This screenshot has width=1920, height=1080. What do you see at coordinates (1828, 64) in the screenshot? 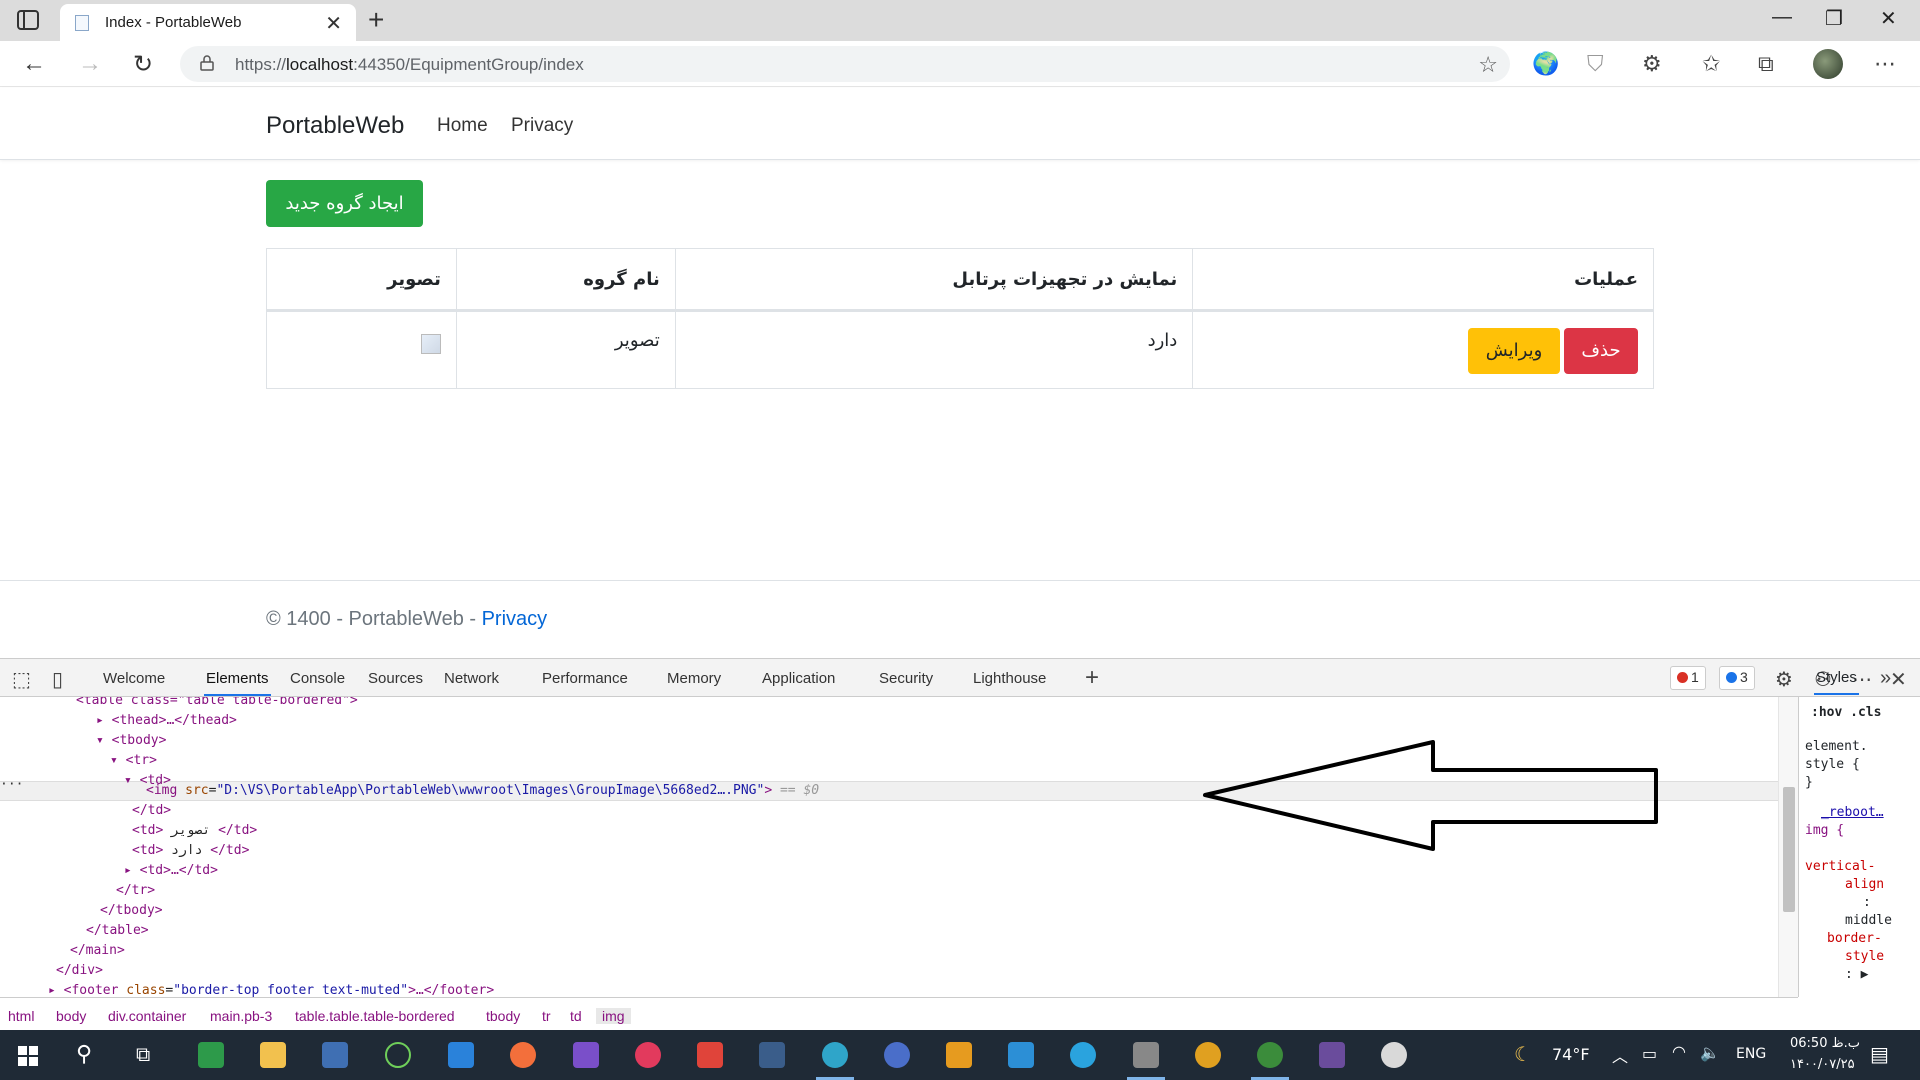
I see `profile-avatar` at bounding box center [1828, 64].